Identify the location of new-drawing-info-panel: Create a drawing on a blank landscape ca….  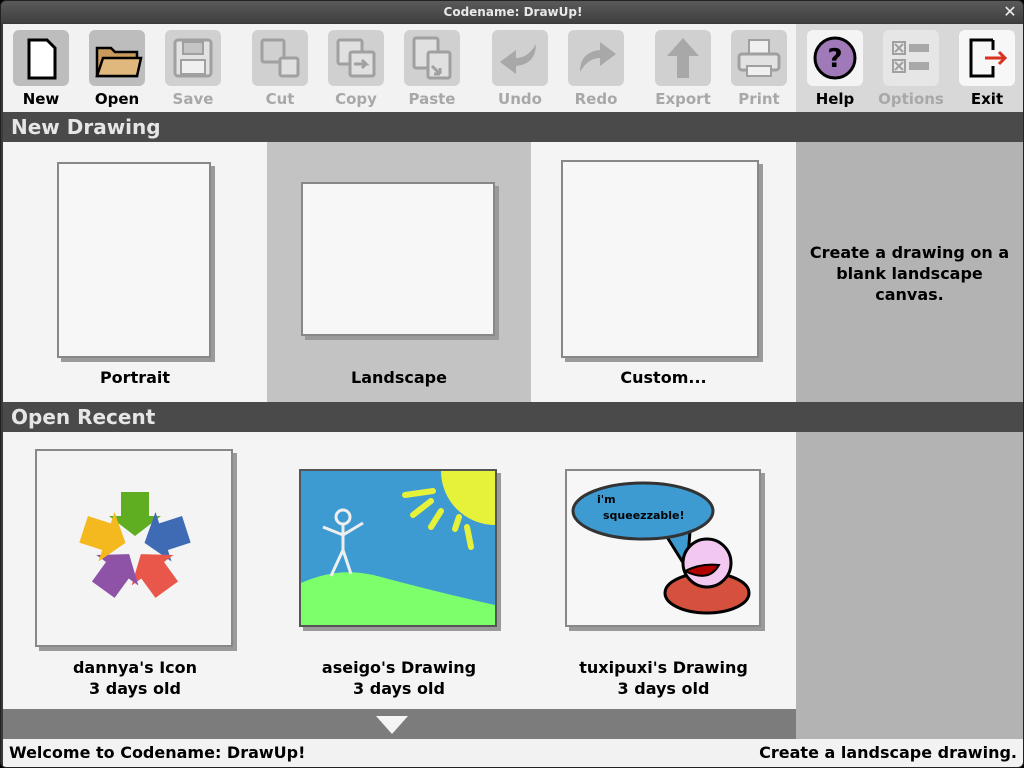
(909, 272).